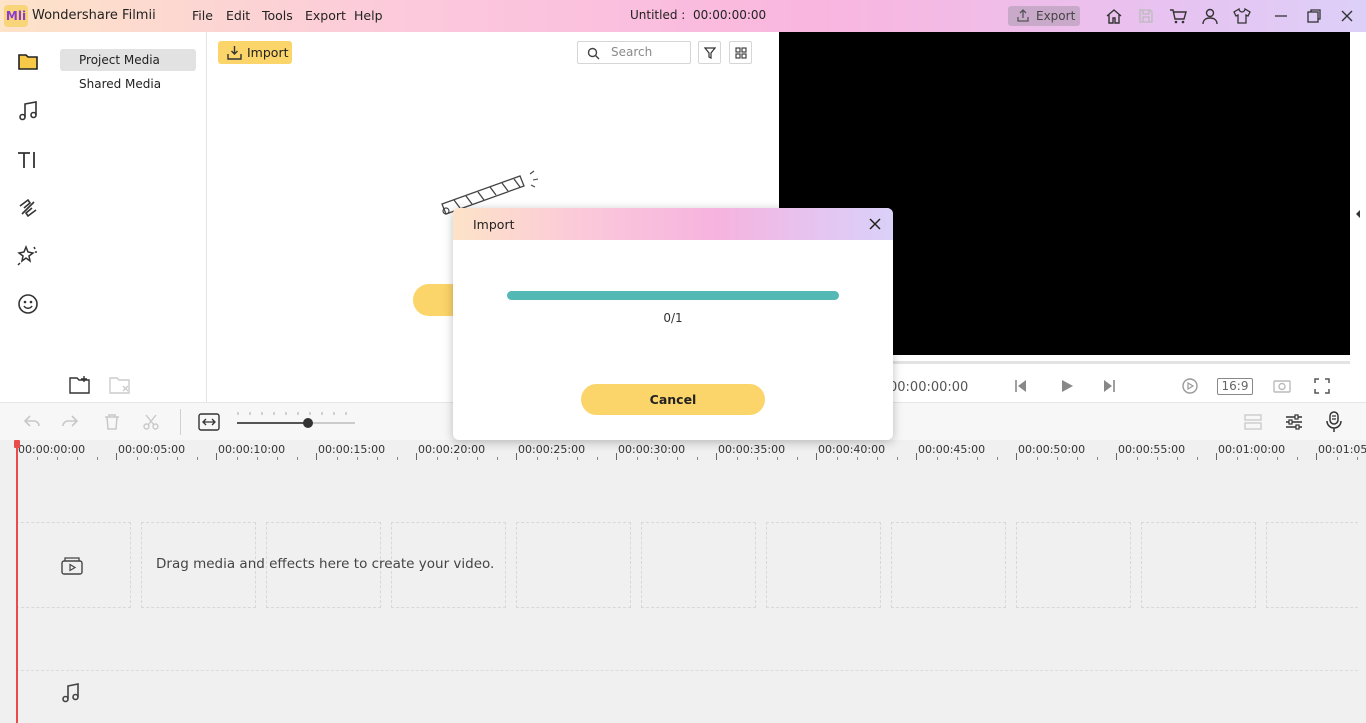  I want to click on minimize-icon, so click(1281, 16).